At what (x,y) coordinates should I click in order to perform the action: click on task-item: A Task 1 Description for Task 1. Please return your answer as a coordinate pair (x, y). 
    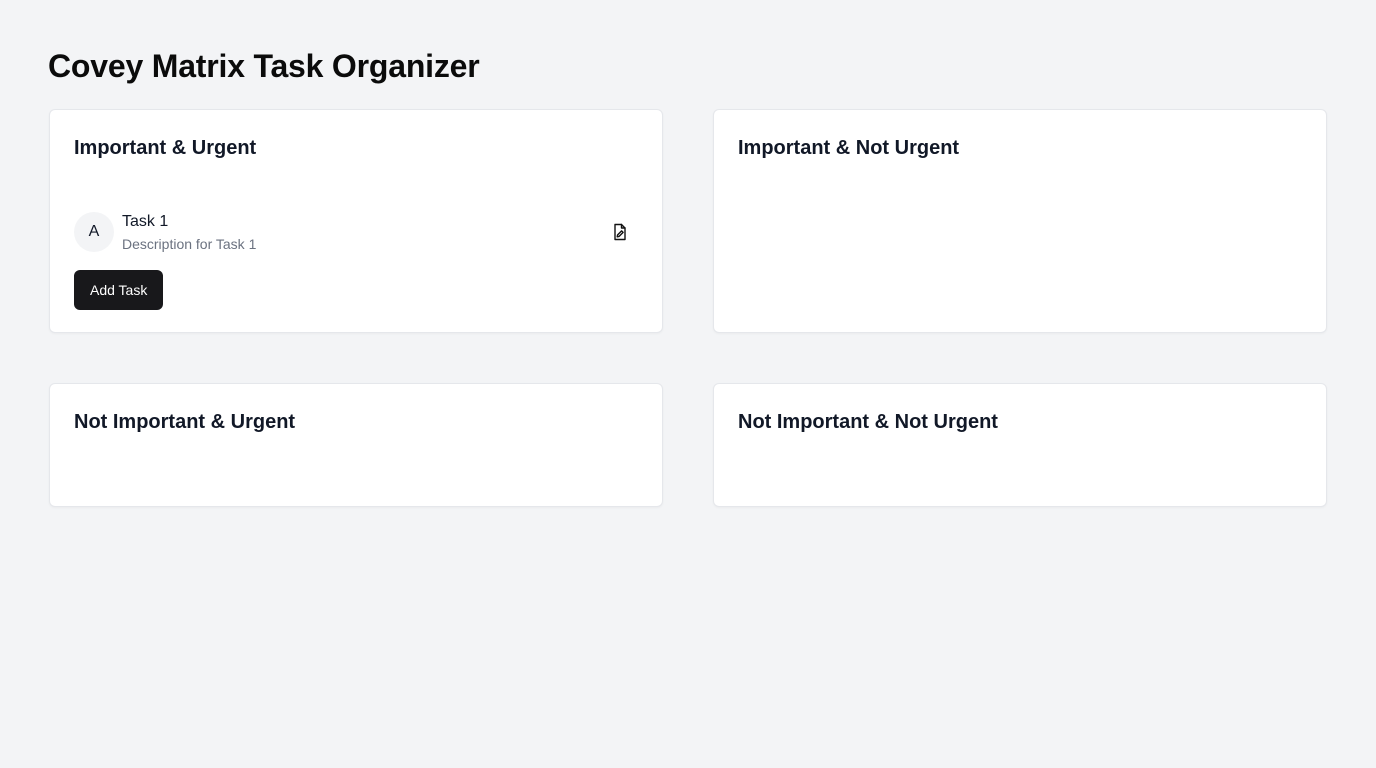
    Looking at the image, I should click on (352, 232).